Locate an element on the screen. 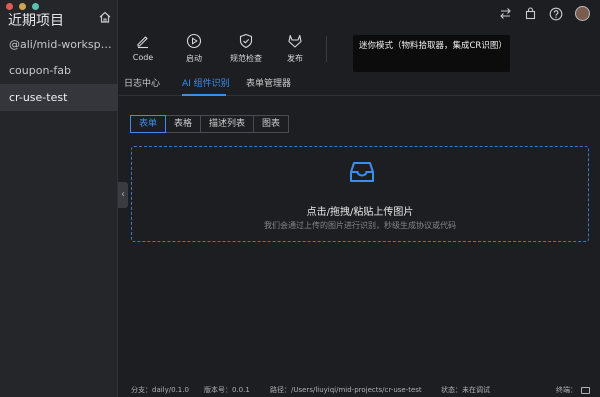  code-button-label: Code is located at coordinates (143, 57).